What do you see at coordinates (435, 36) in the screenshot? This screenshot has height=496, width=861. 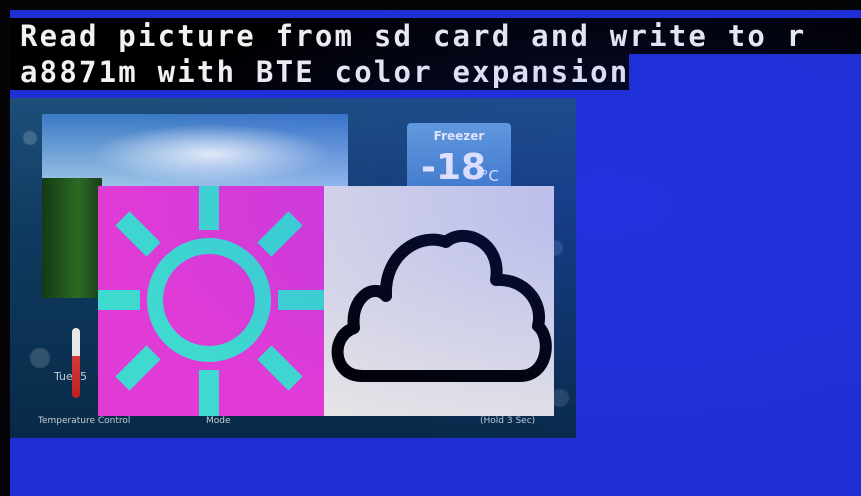 I see `overlay-text-line-1: Read picture from sd card and write to r` at bounding box center [435, 36].